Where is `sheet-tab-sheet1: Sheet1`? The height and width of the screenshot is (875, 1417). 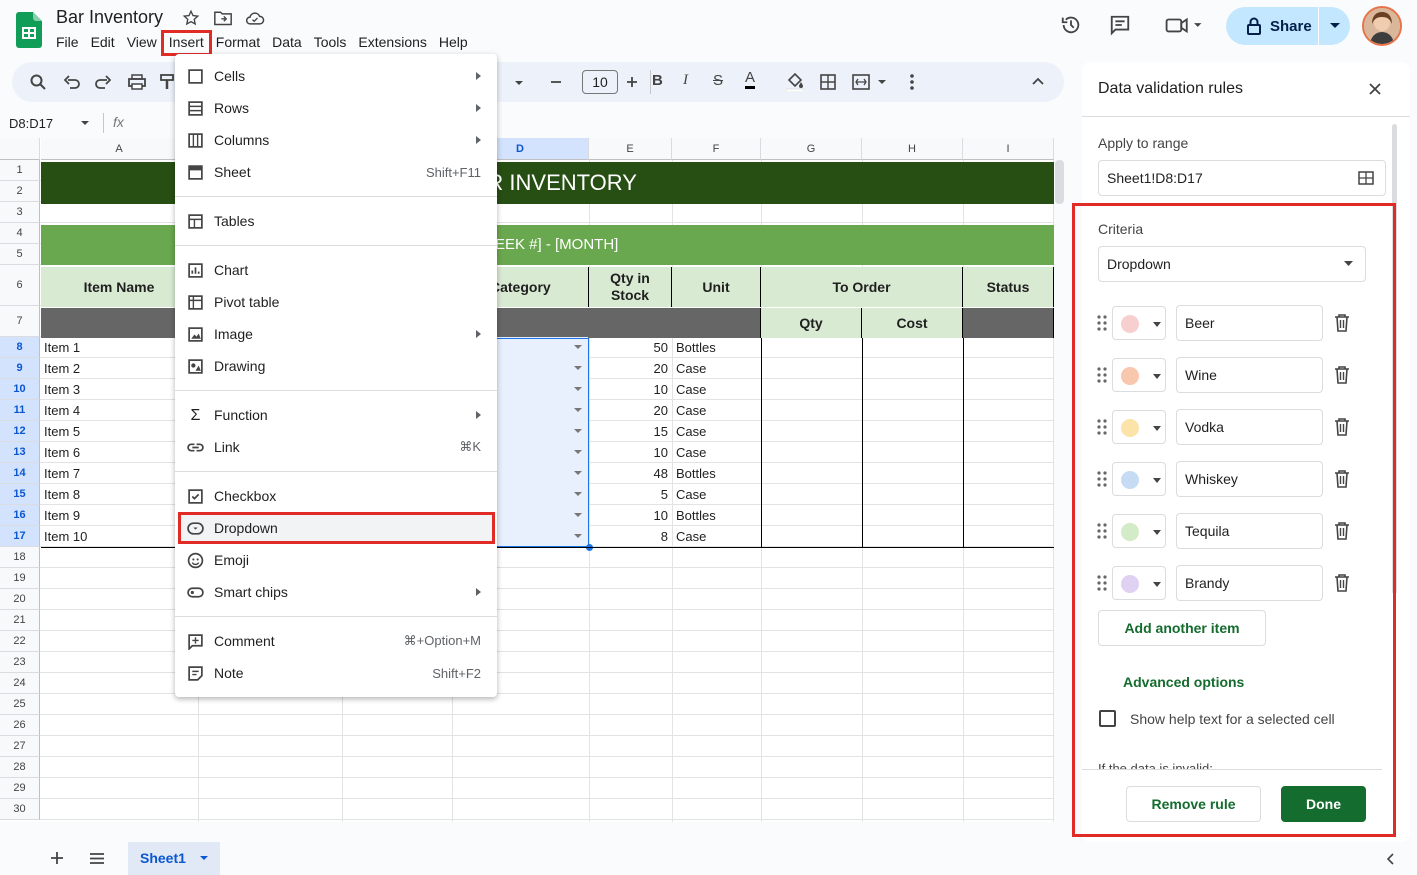 sheet-tab-sheet1: Sheet1 is located at coordinates (174, 858).